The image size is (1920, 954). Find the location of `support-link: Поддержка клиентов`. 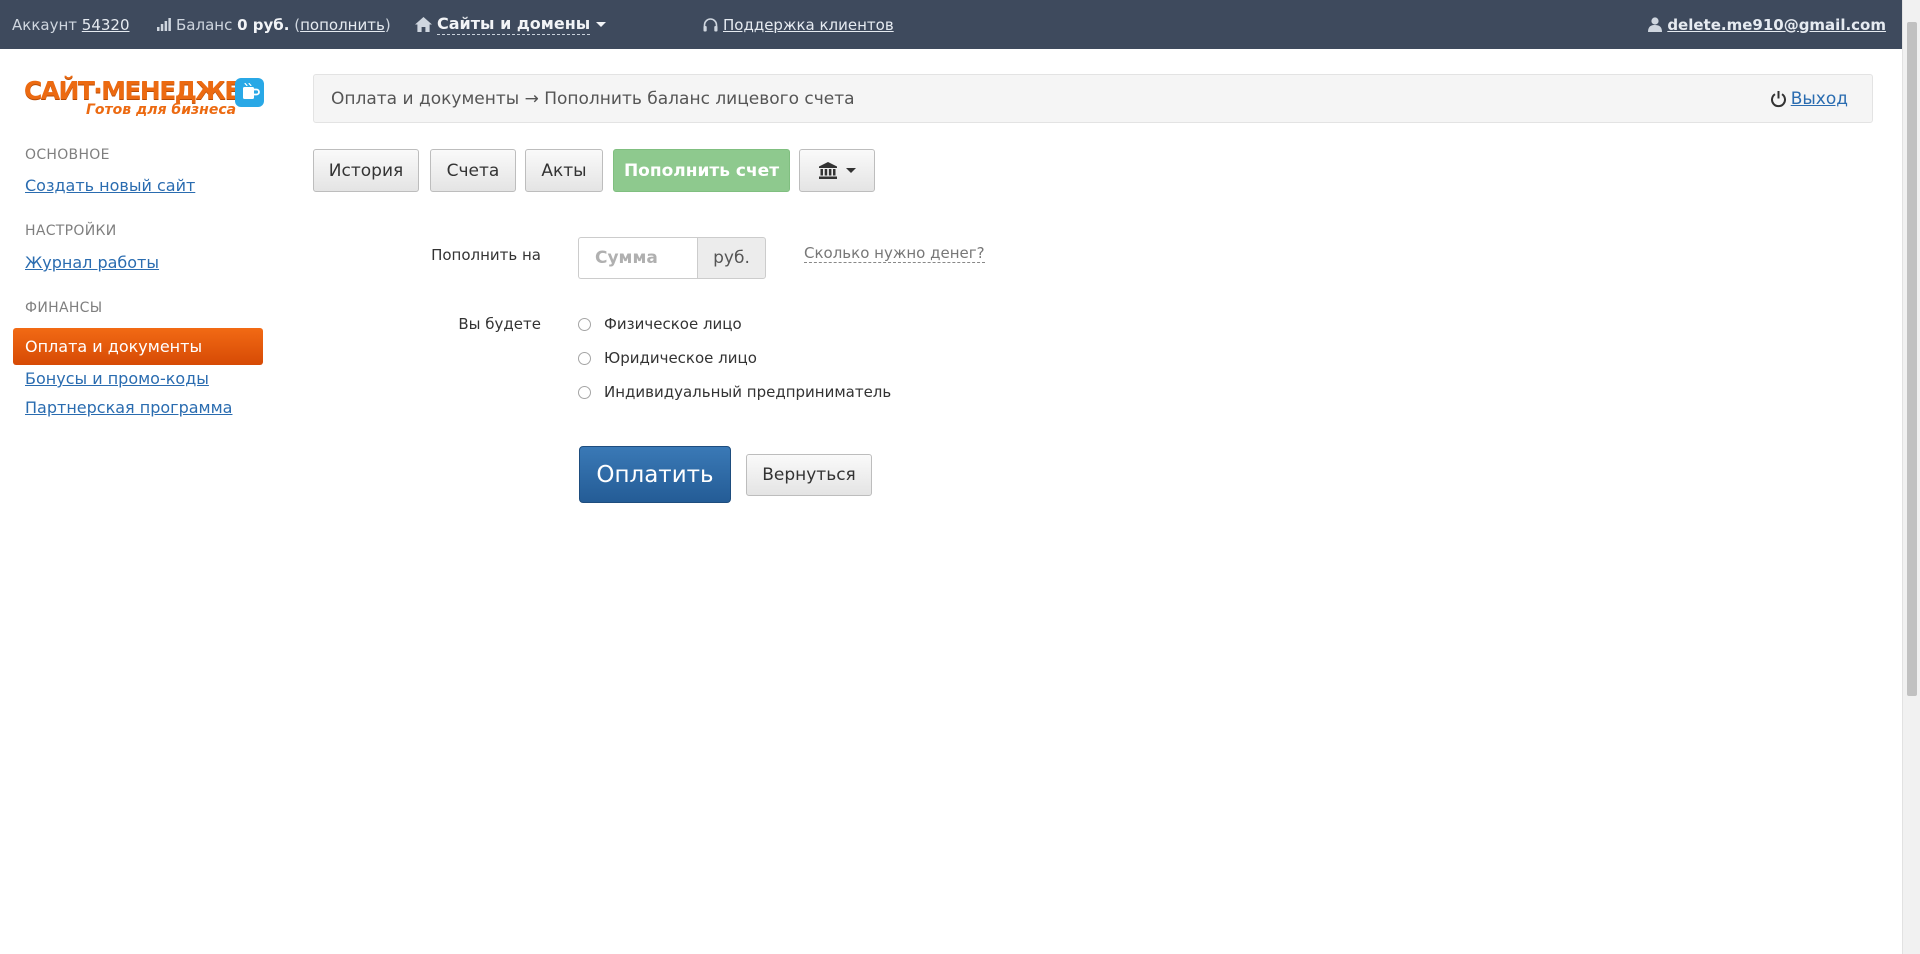

support-link: Поддержка клиентов is located at coordinates (808, 25).